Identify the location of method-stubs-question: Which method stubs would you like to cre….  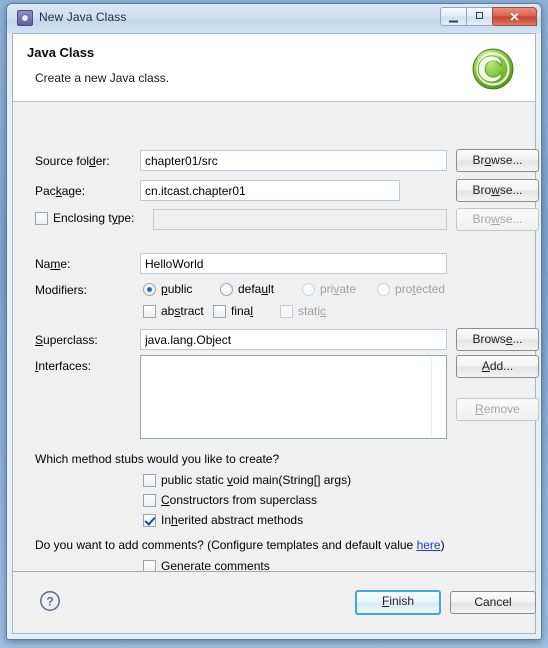
(157, 459).